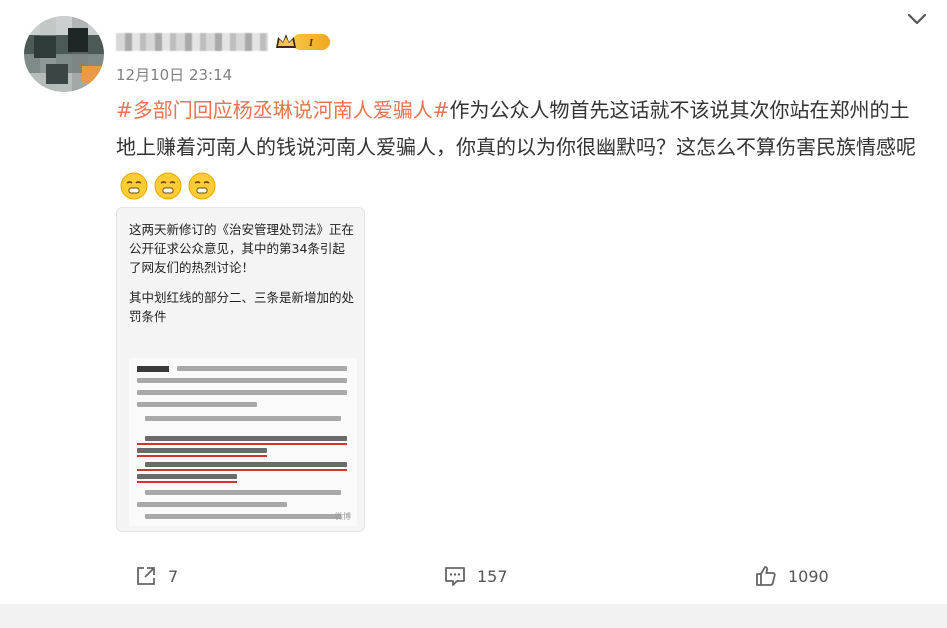  I want to click on share-icon, so click(146, 576).